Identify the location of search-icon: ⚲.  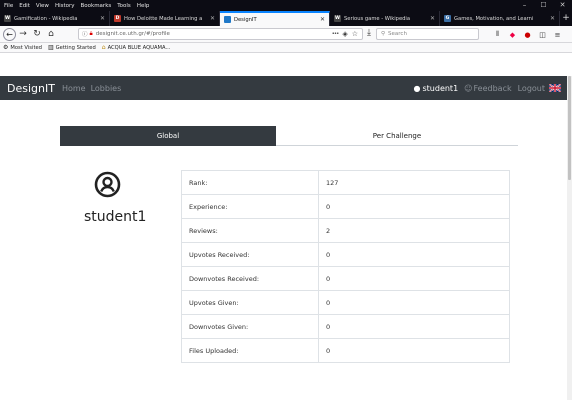
(383, 34).